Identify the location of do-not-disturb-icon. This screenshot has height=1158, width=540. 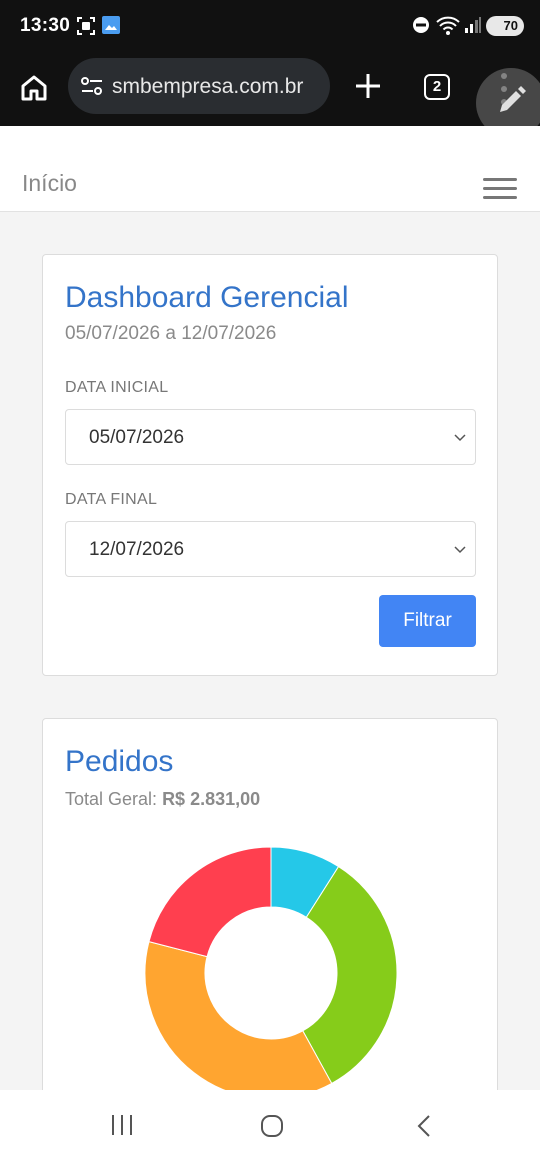
(421, 25).